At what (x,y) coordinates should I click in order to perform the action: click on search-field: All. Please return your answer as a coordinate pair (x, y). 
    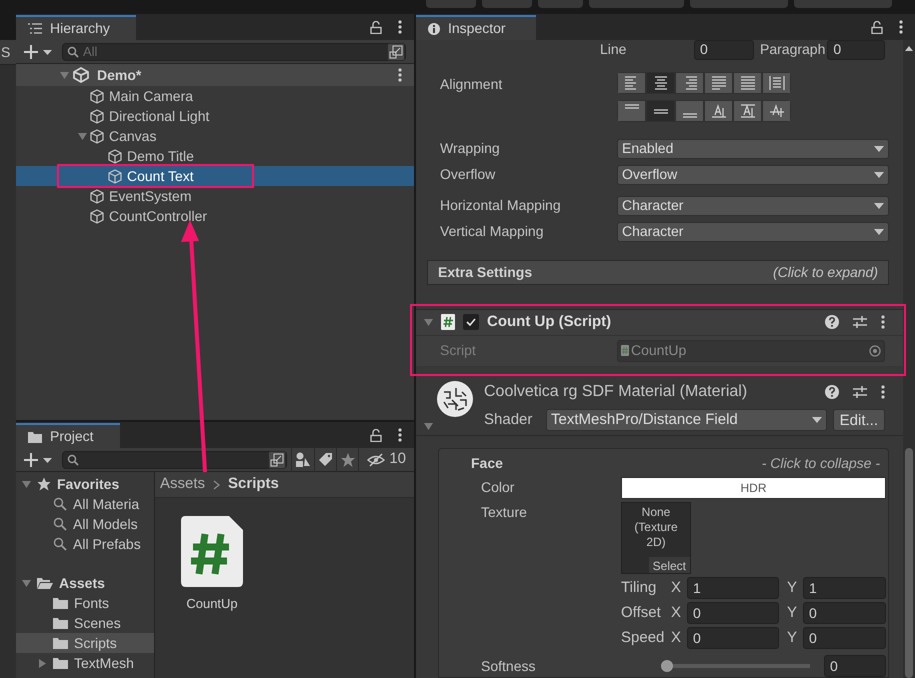
    Looking at the image, I should click on (234, 51).